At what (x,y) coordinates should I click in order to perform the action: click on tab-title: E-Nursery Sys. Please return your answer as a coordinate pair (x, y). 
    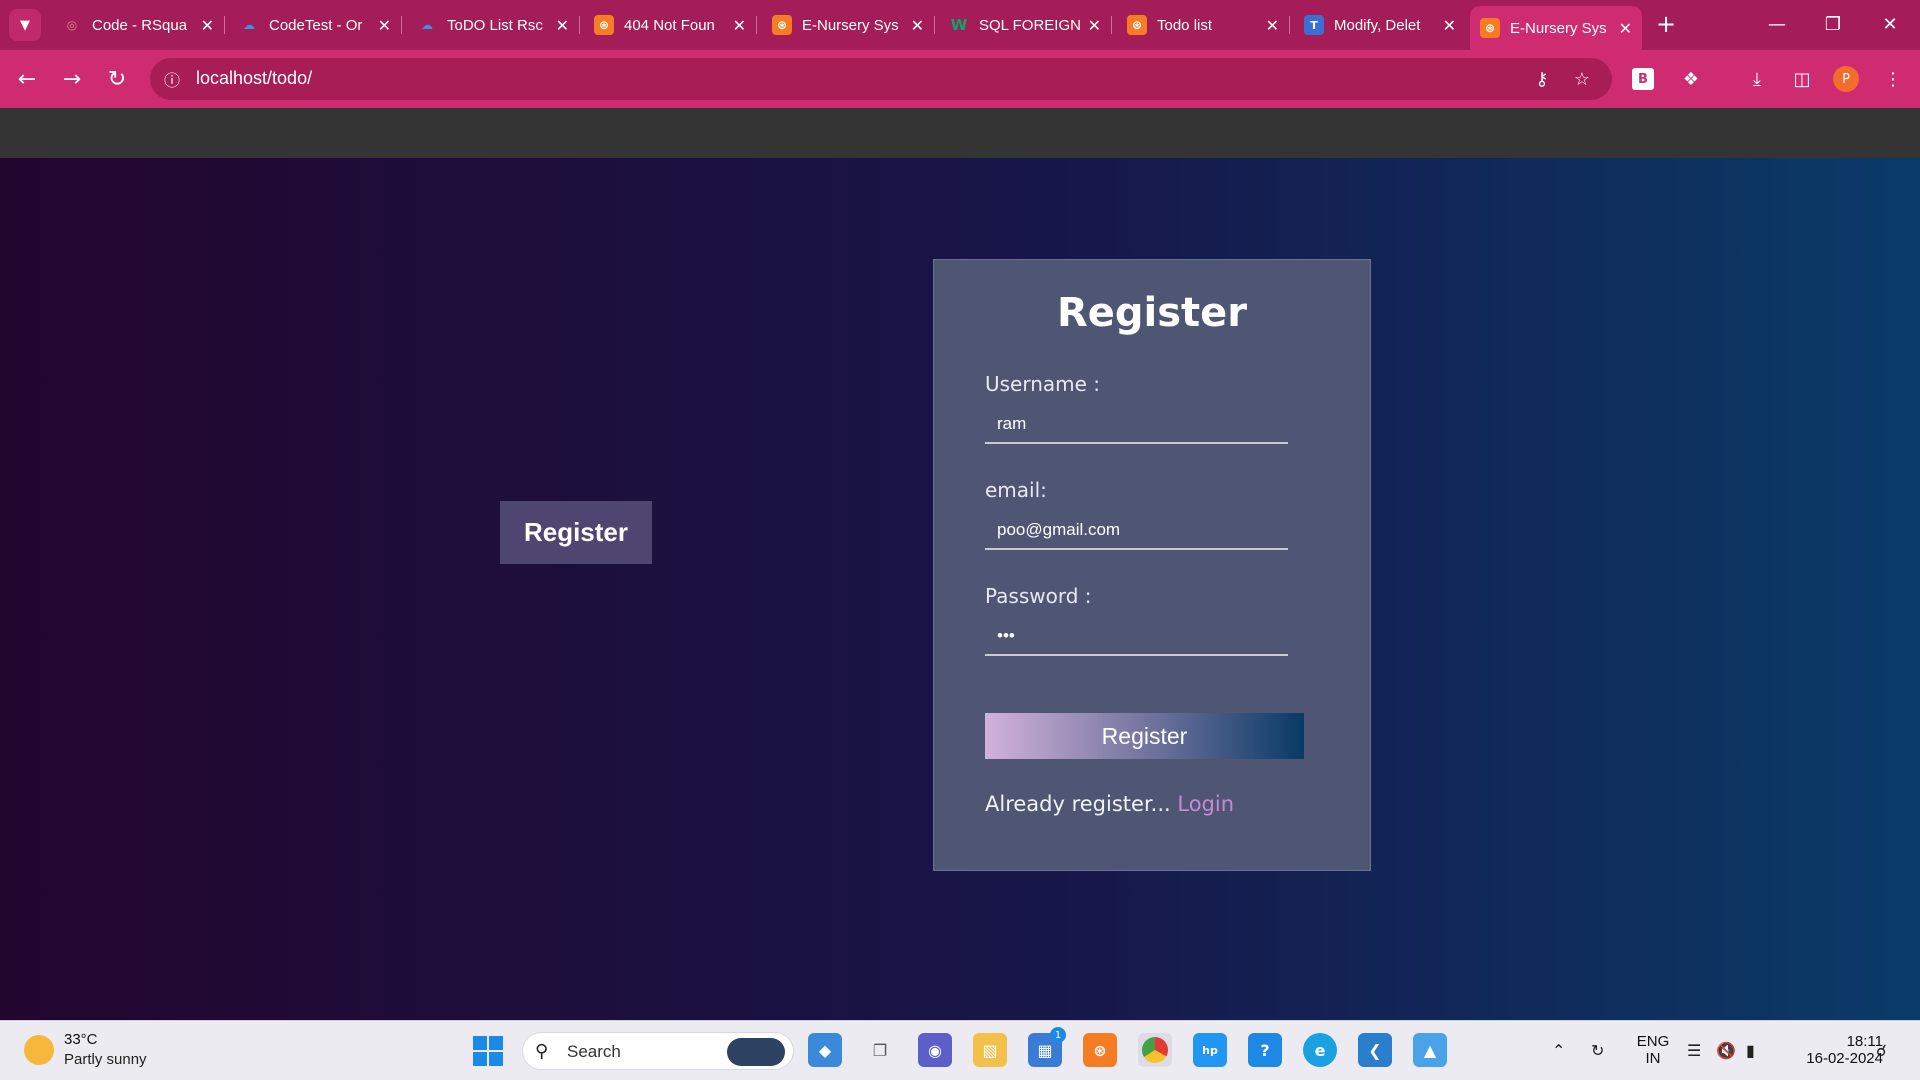
    Looking at the image, I should click on (850, 25).